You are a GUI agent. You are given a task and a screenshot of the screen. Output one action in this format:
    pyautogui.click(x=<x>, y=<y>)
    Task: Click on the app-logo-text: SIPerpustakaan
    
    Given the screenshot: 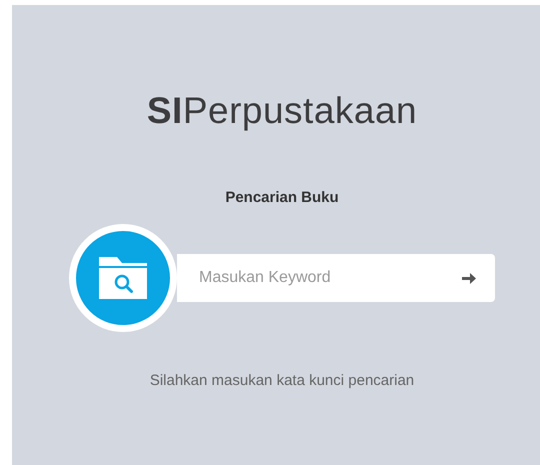 What is the action you would take?
    pyautogui.click(x=282, y=111)
    